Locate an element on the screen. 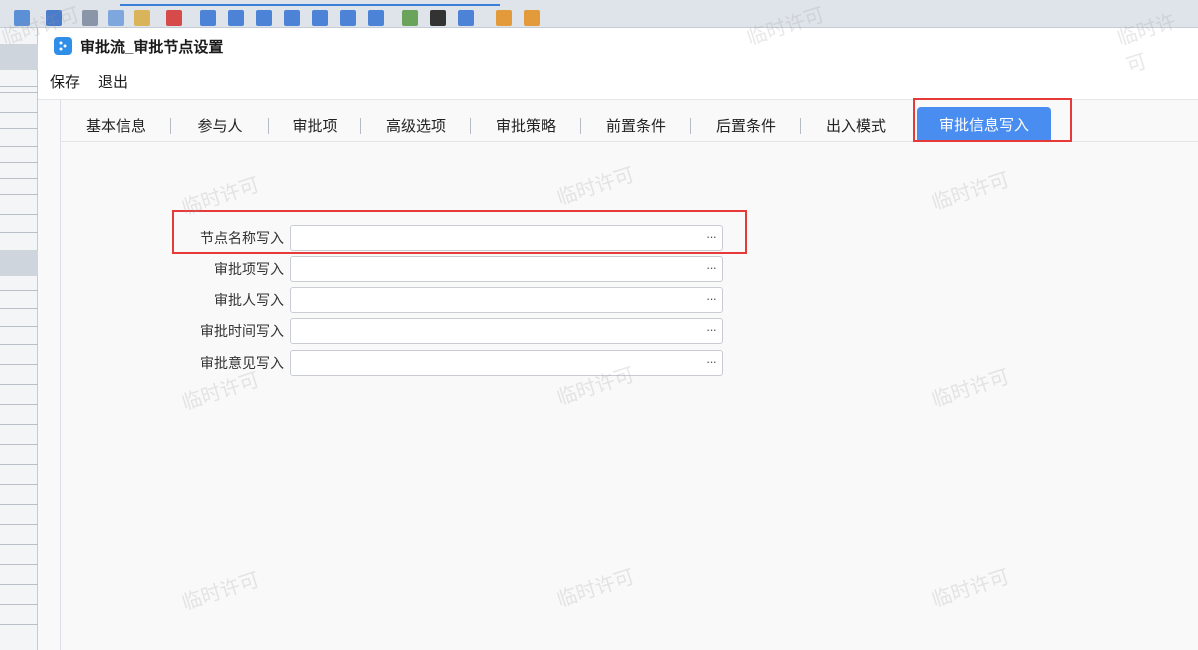 The image size is (1198, 650). menu-bar: 保存 退出 is located at coordinates (618, 82).